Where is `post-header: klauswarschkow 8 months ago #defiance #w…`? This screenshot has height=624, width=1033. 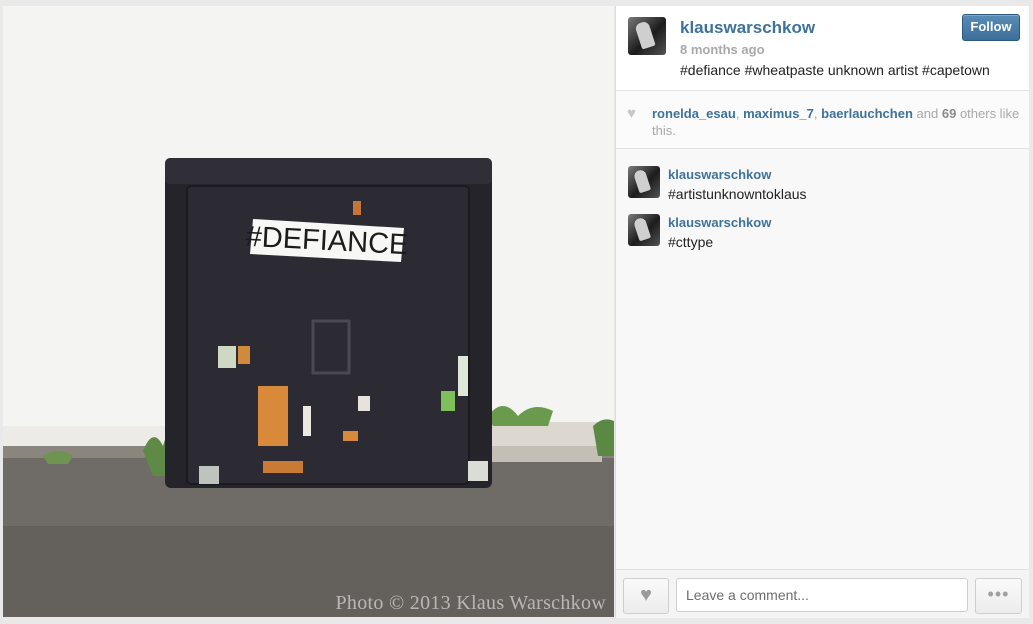 post-header: klauswarschkow 8 months ago #defiance #w… is located at coordinates (822, 48).